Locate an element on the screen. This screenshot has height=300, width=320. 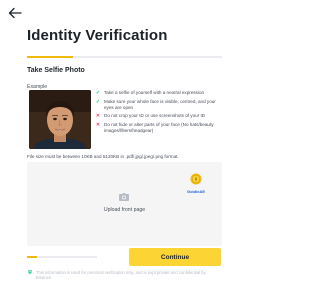
camera-icon is located at coordinates (124, 197).